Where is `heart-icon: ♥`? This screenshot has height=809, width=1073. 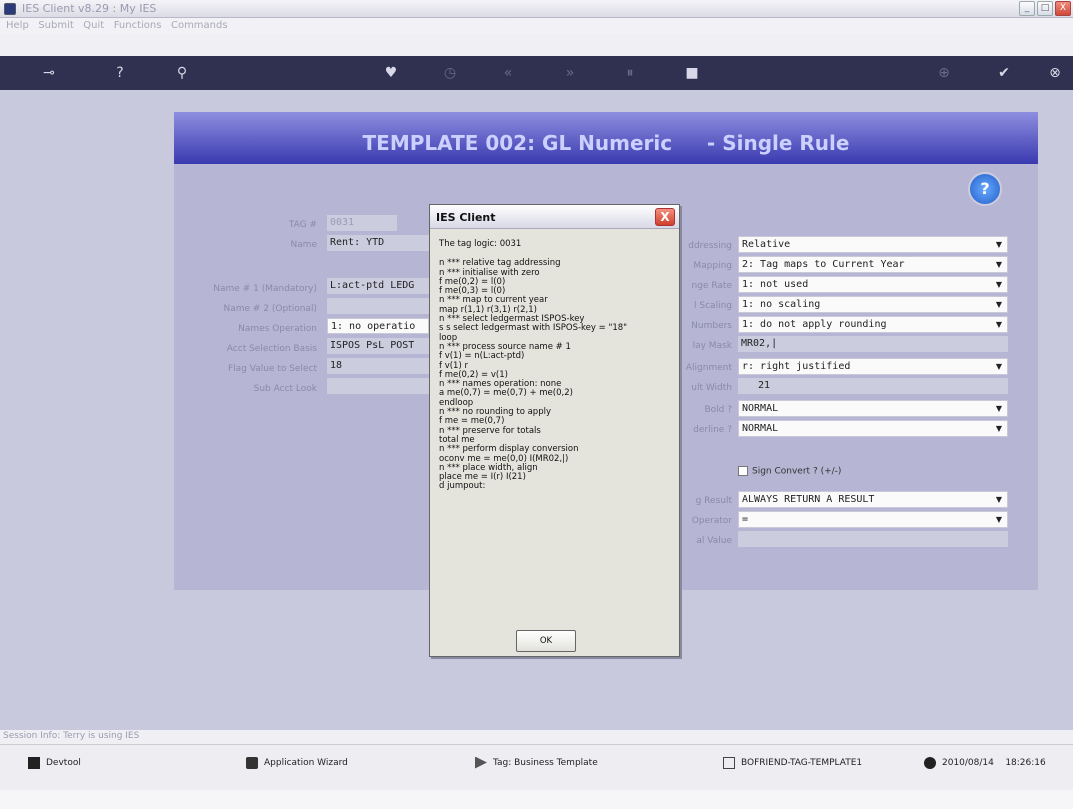 heart-icon: ♥ is located at coordinates (391, 73).